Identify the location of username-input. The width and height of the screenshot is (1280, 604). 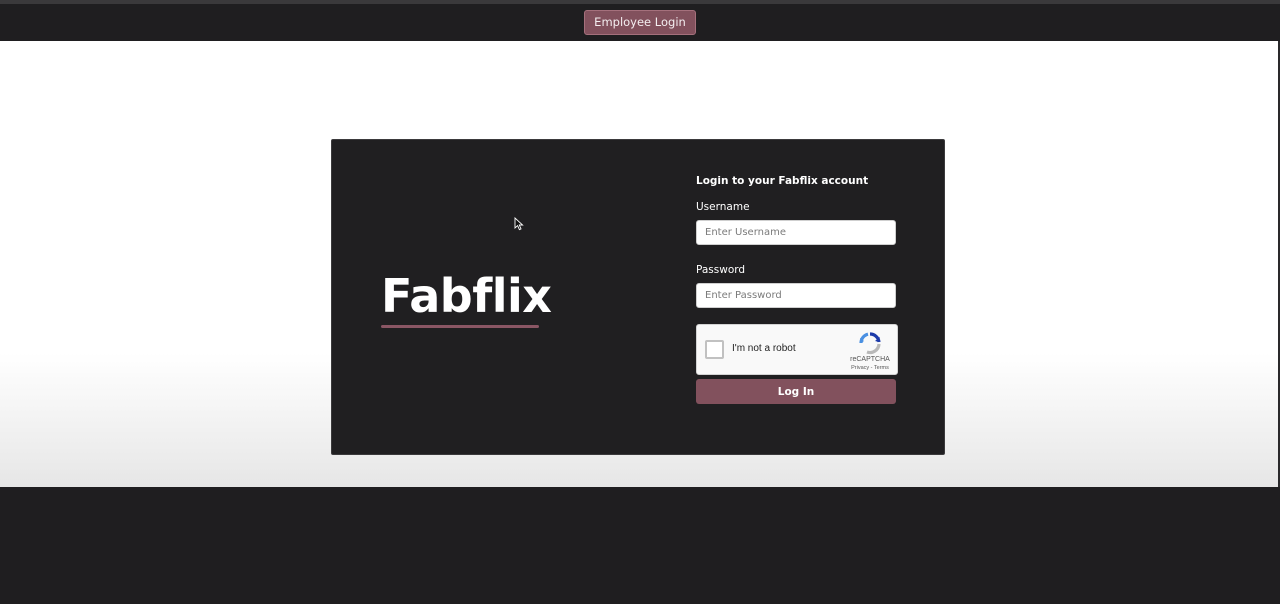
(796, 232).